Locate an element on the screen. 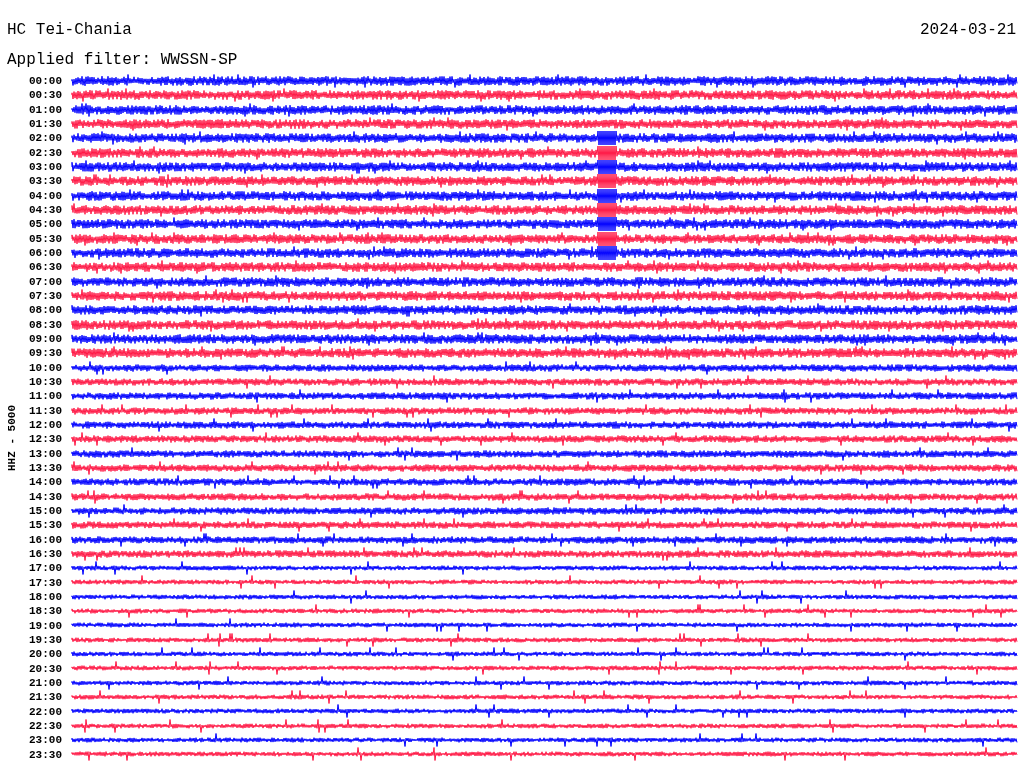 The height and width of the screenshot is (780, 1024). time-label: 16:30 is located at coordinates (45, 554).